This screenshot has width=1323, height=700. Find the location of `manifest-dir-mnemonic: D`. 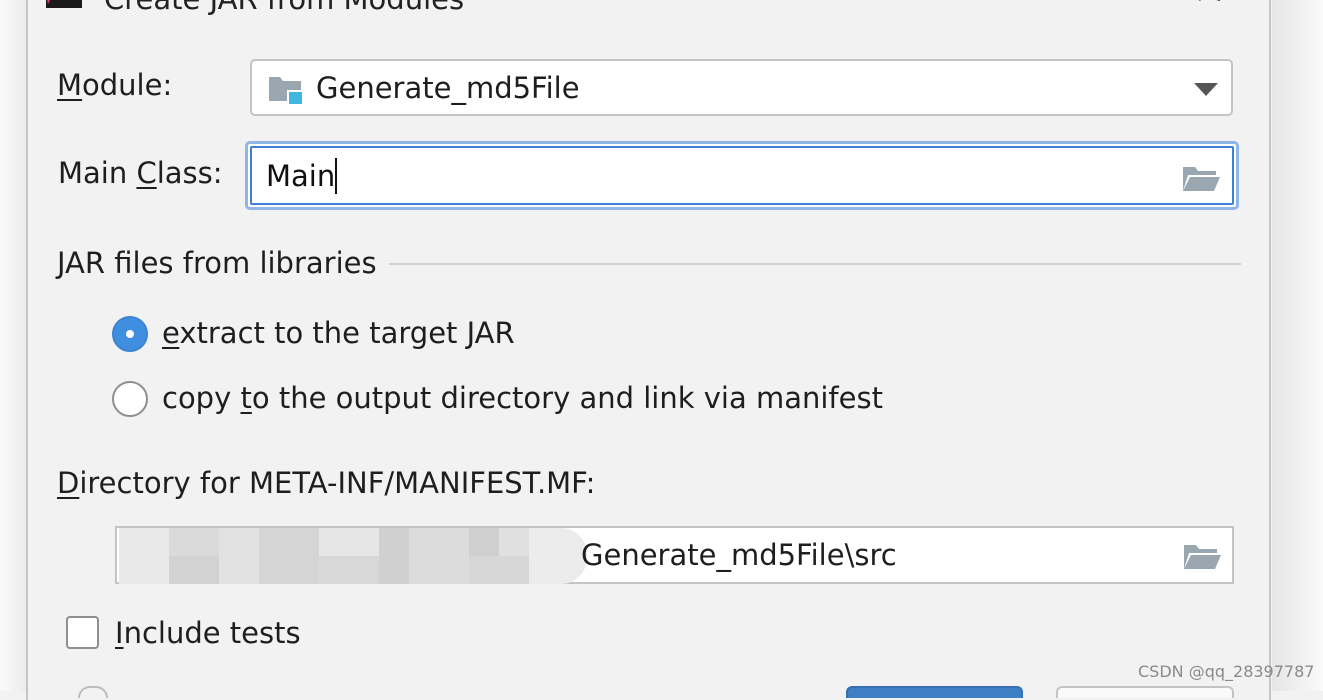

manifest-dir-mnemonic: D is located at coordinates (68, 483).